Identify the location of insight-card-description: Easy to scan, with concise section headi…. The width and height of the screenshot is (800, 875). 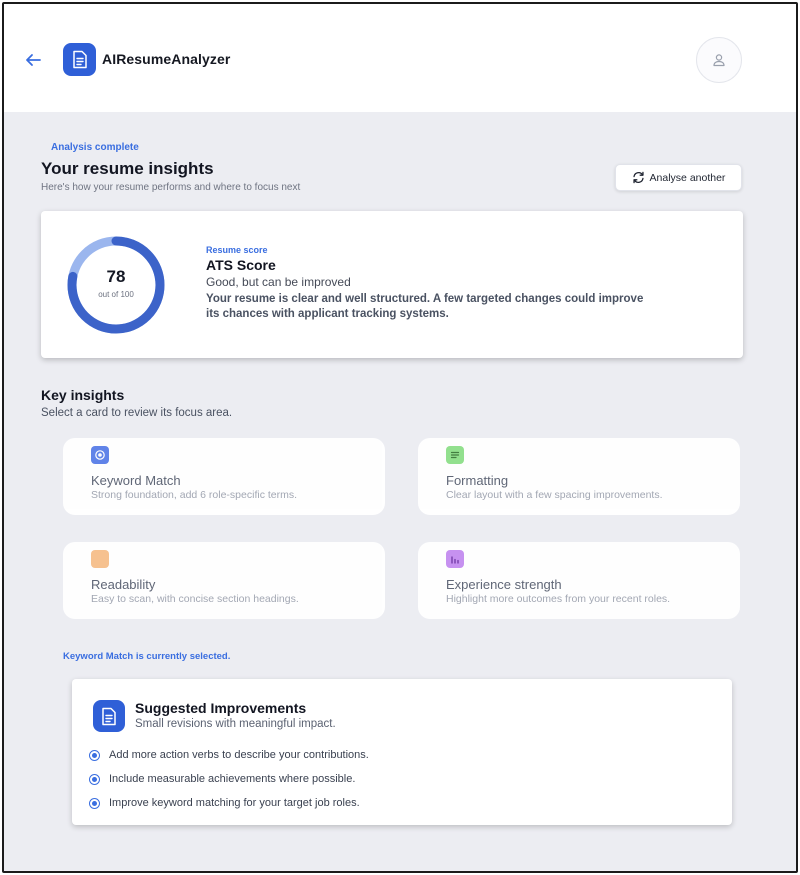
(195, 599).